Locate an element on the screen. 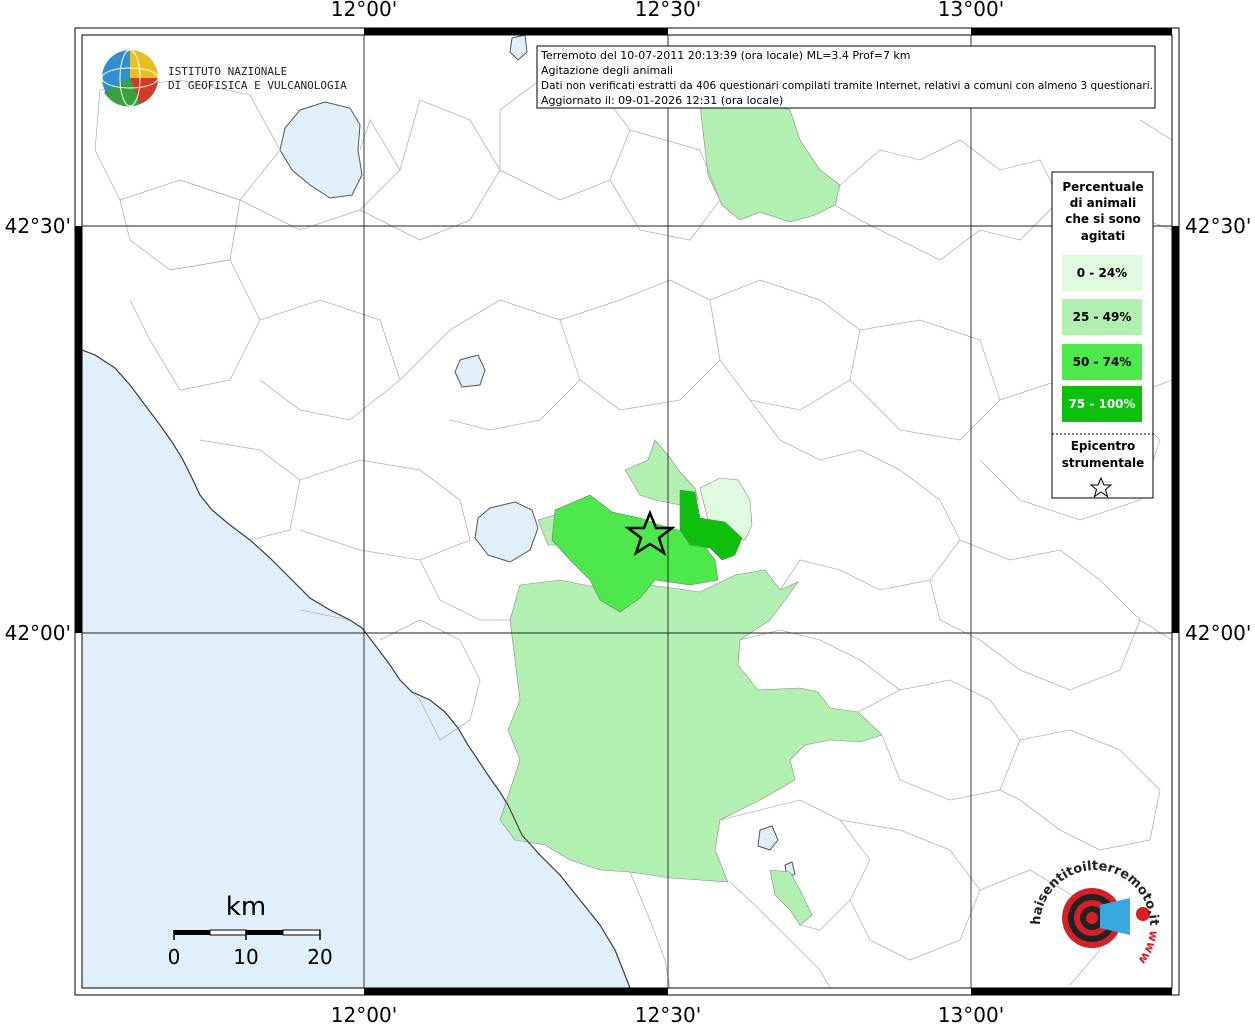 This screenshot has height=1024, width=1255. legend-label-0: 0 - 24% is located at coordinates (1102, 273).